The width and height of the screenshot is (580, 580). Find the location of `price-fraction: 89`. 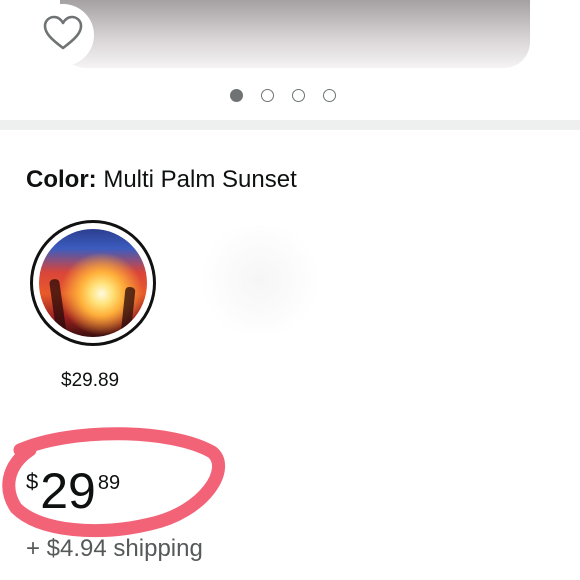

price-fraction: 89 is located at coordinates (109, 483).